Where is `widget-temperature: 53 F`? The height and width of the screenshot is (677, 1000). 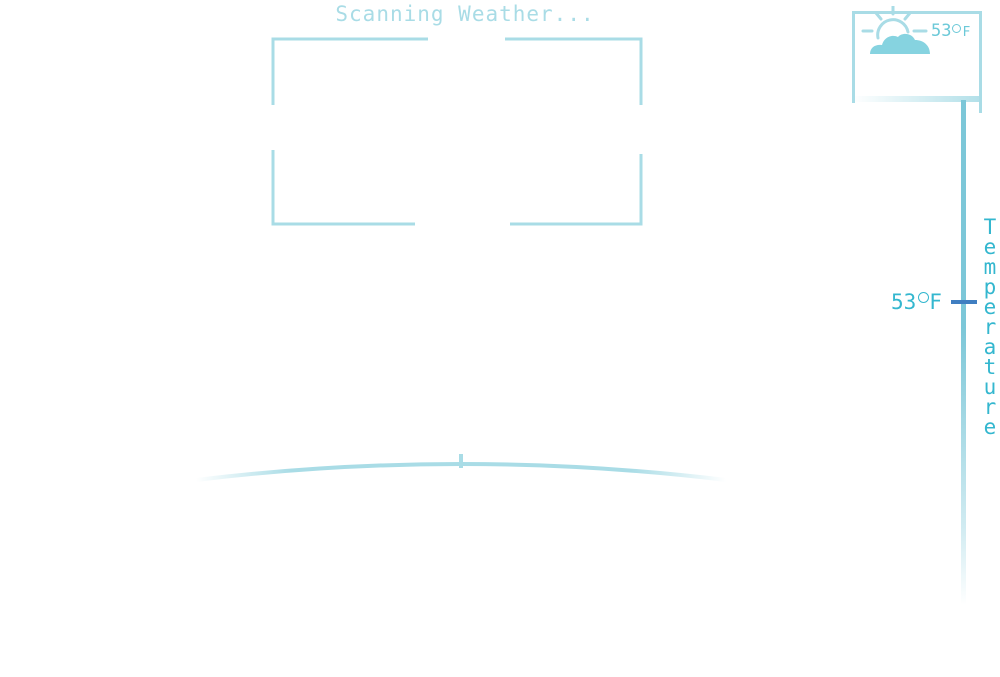
widget-temperature: 53 F is located at coordinates (950, 31).